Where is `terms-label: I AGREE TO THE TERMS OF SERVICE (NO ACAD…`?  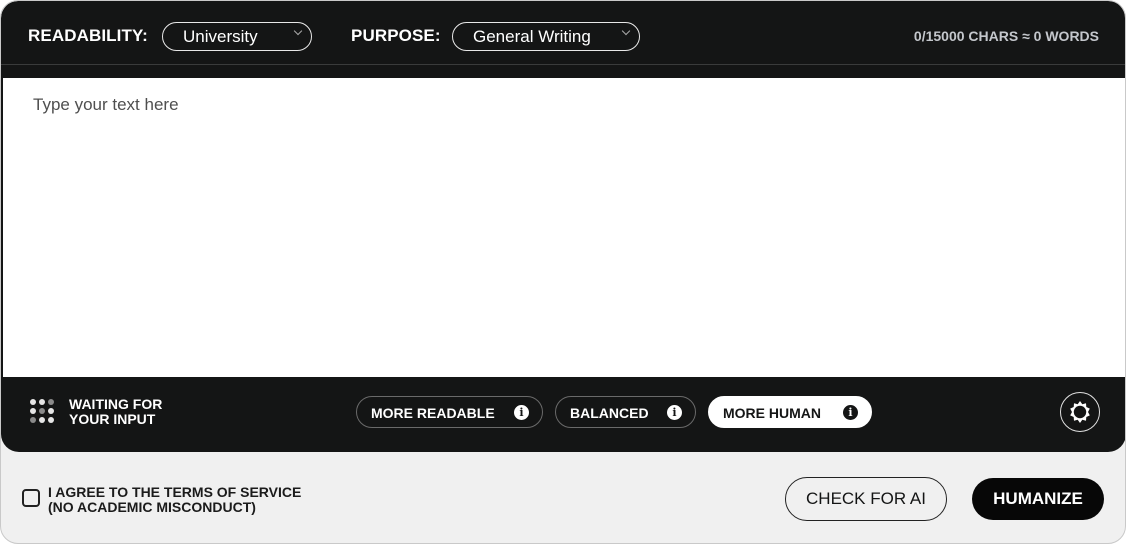
terms-label: I AGREE TO THE TERMS OF SERVICE (NO ACAD… is located at coordinates (174, 500).